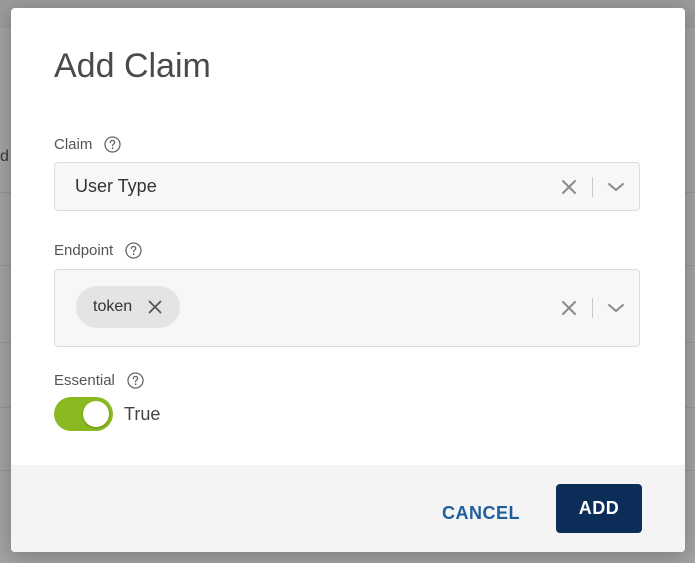 Image resolution: width=695 pixels, height=563 pixels. I want to click on dialog-footer: CANCEL ADD, so click(348, 508).